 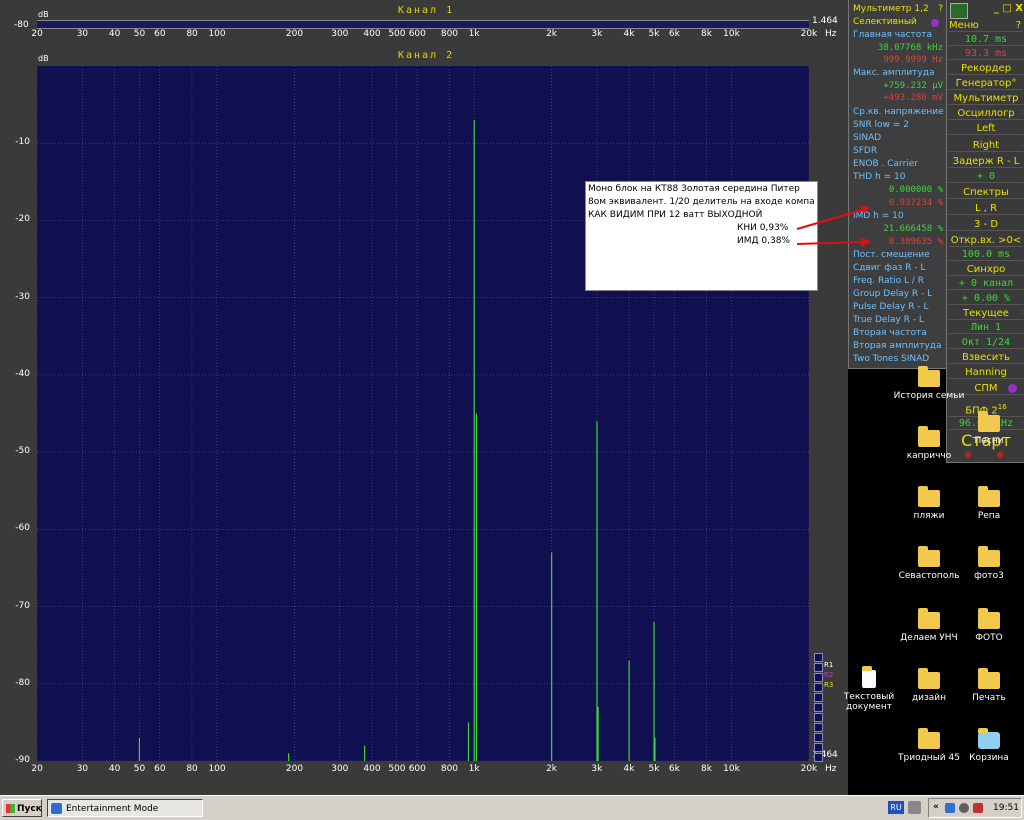 What do you see at coordinates (829, 219) in the screenshot?
I see `arrow-thd` at bounding box center [829, 219].